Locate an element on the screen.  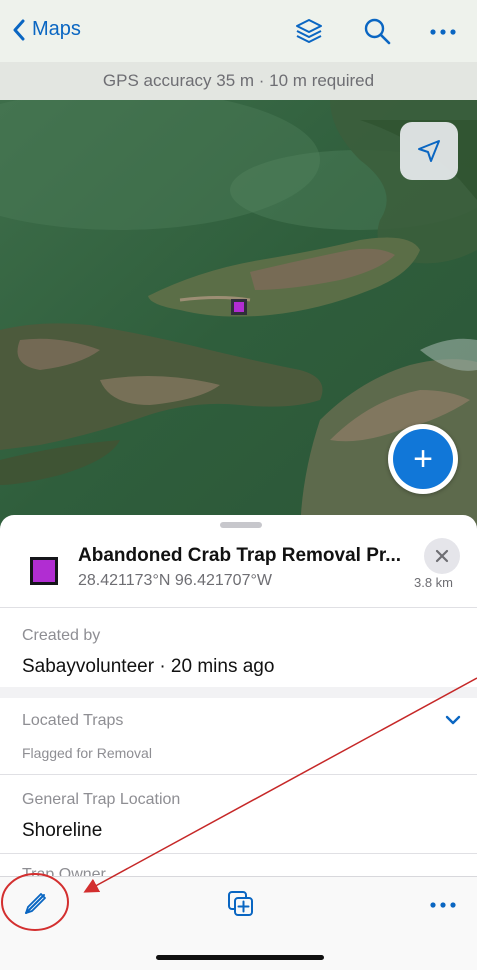
toolbar-more-button is located at coordinates (443, 907).